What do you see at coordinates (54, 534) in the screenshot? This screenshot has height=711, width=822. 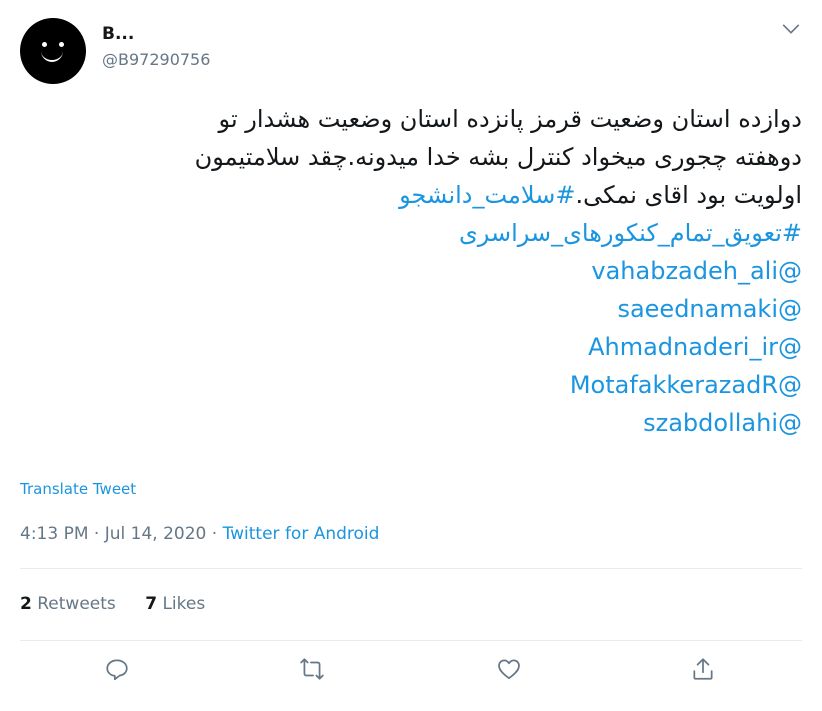 I see `tweet-time: 4:13 PM` at bounding box center [54, 534].